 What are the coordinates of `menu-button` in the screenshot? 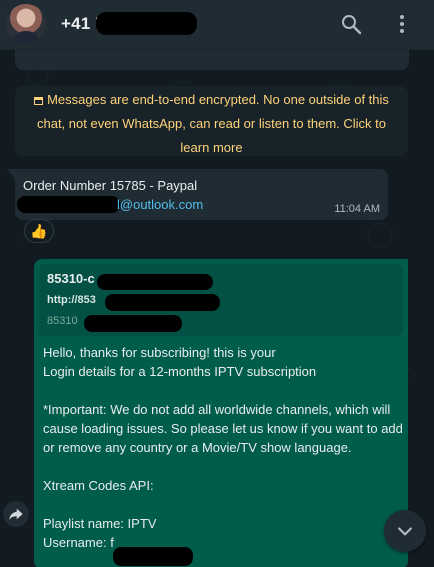 It's located at (402, 24).